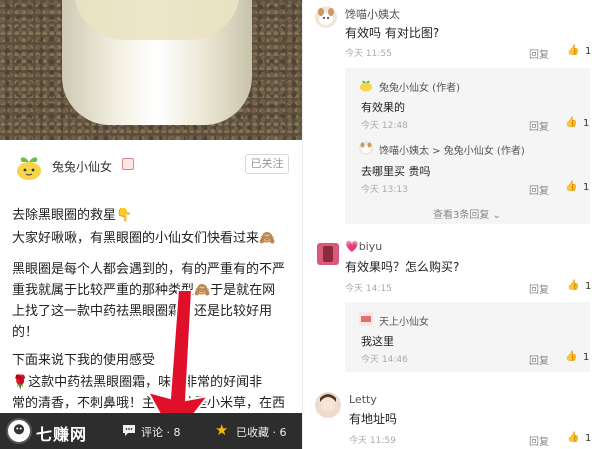 Image resolution: width=599 pixels, height=449 pixels. What do you see at coordinates (384, 360) in the screenshot?
I see `reply-time: 今天 14:46` at bounding box center [384, 360].